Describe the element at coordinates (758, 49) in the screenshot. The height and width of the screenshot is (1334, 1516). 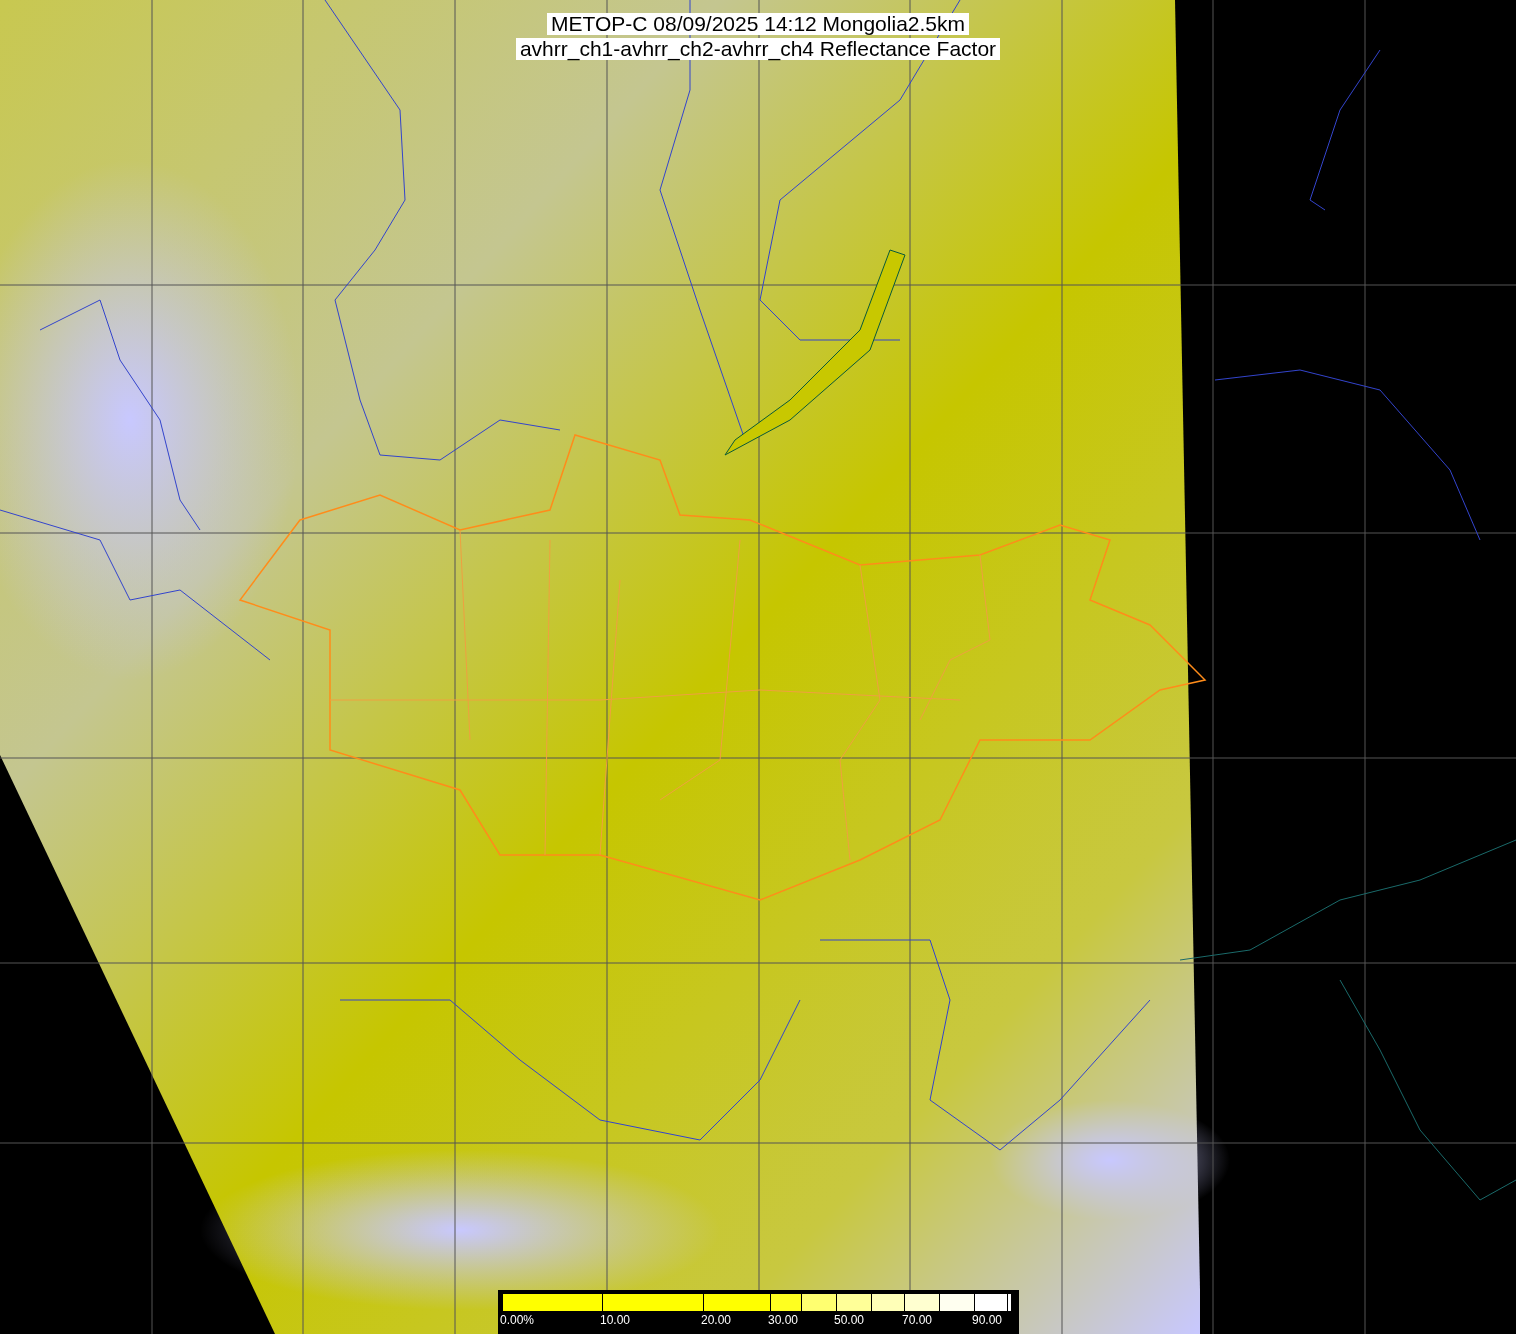
I see `map-title: avhrr_ch1-avhrr_ch2-avhrr_ch4 Reflectance Factor` at that location.